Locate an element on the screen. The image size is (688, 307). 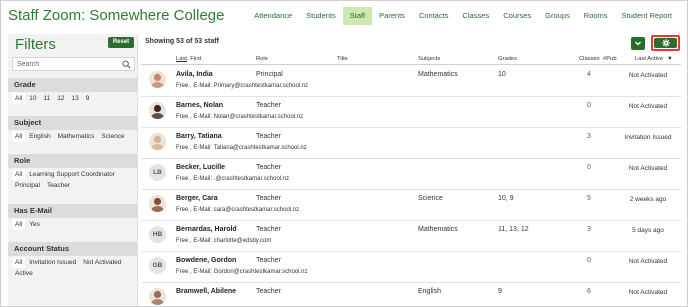
staff-name: Bowdene, Gordon is located at coordinates (206, 260).